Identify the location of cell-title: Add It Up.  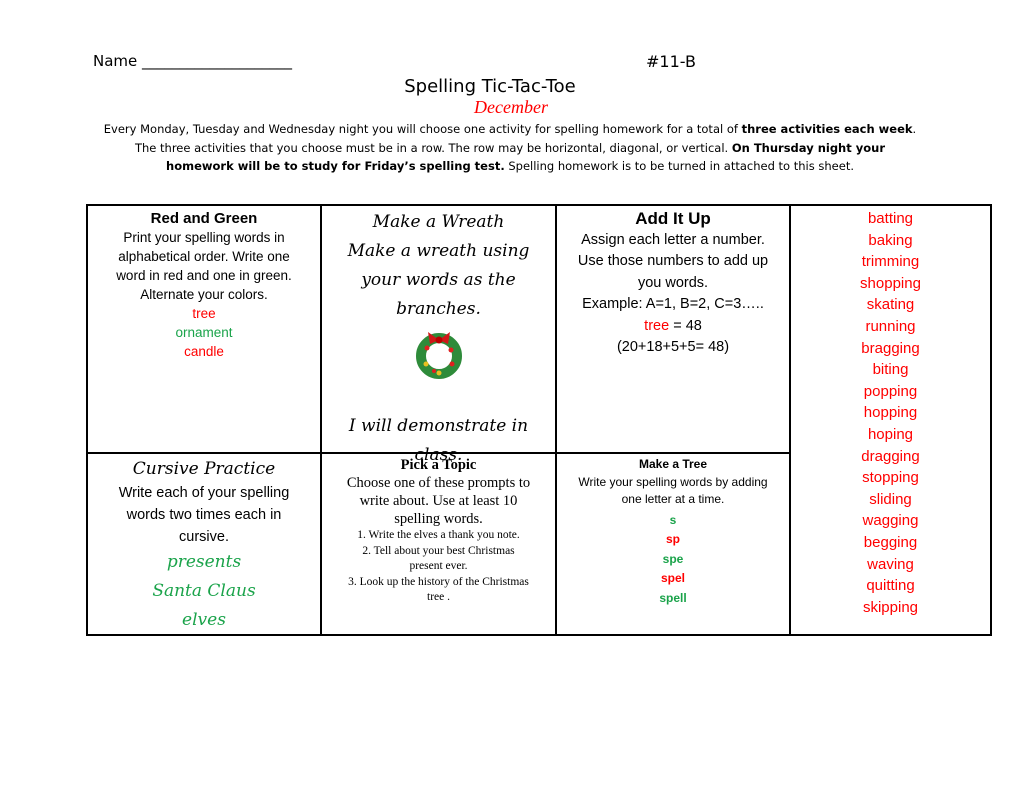
(673, 218).